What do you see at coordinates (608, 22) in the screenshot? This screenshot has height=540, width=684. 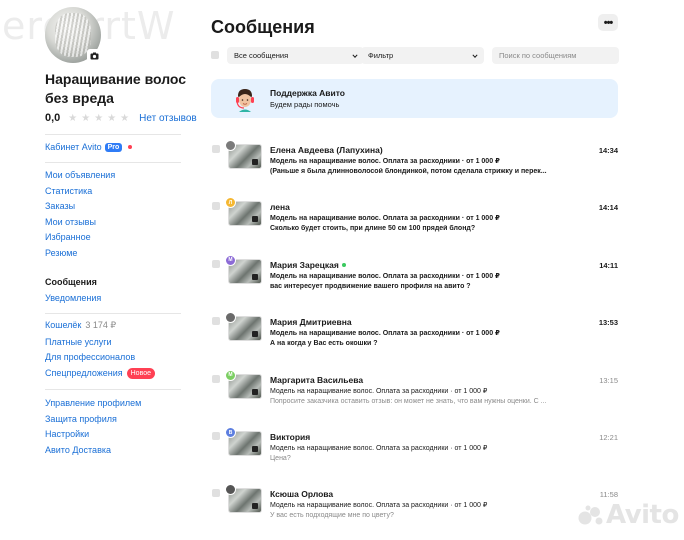 I see `more-options-button: •••` at bounding box center [608, 22].